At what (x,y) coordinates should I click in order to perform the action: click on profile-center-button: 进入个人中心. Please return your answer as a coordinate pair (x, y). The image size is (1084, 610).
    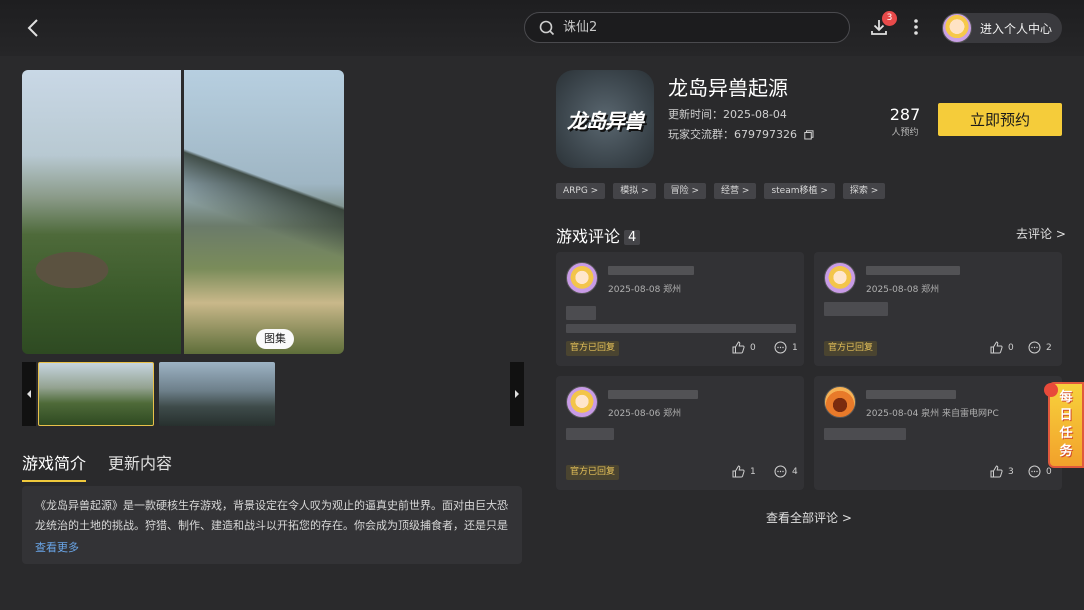
    Looking at the image, I should click on (1002, 28).